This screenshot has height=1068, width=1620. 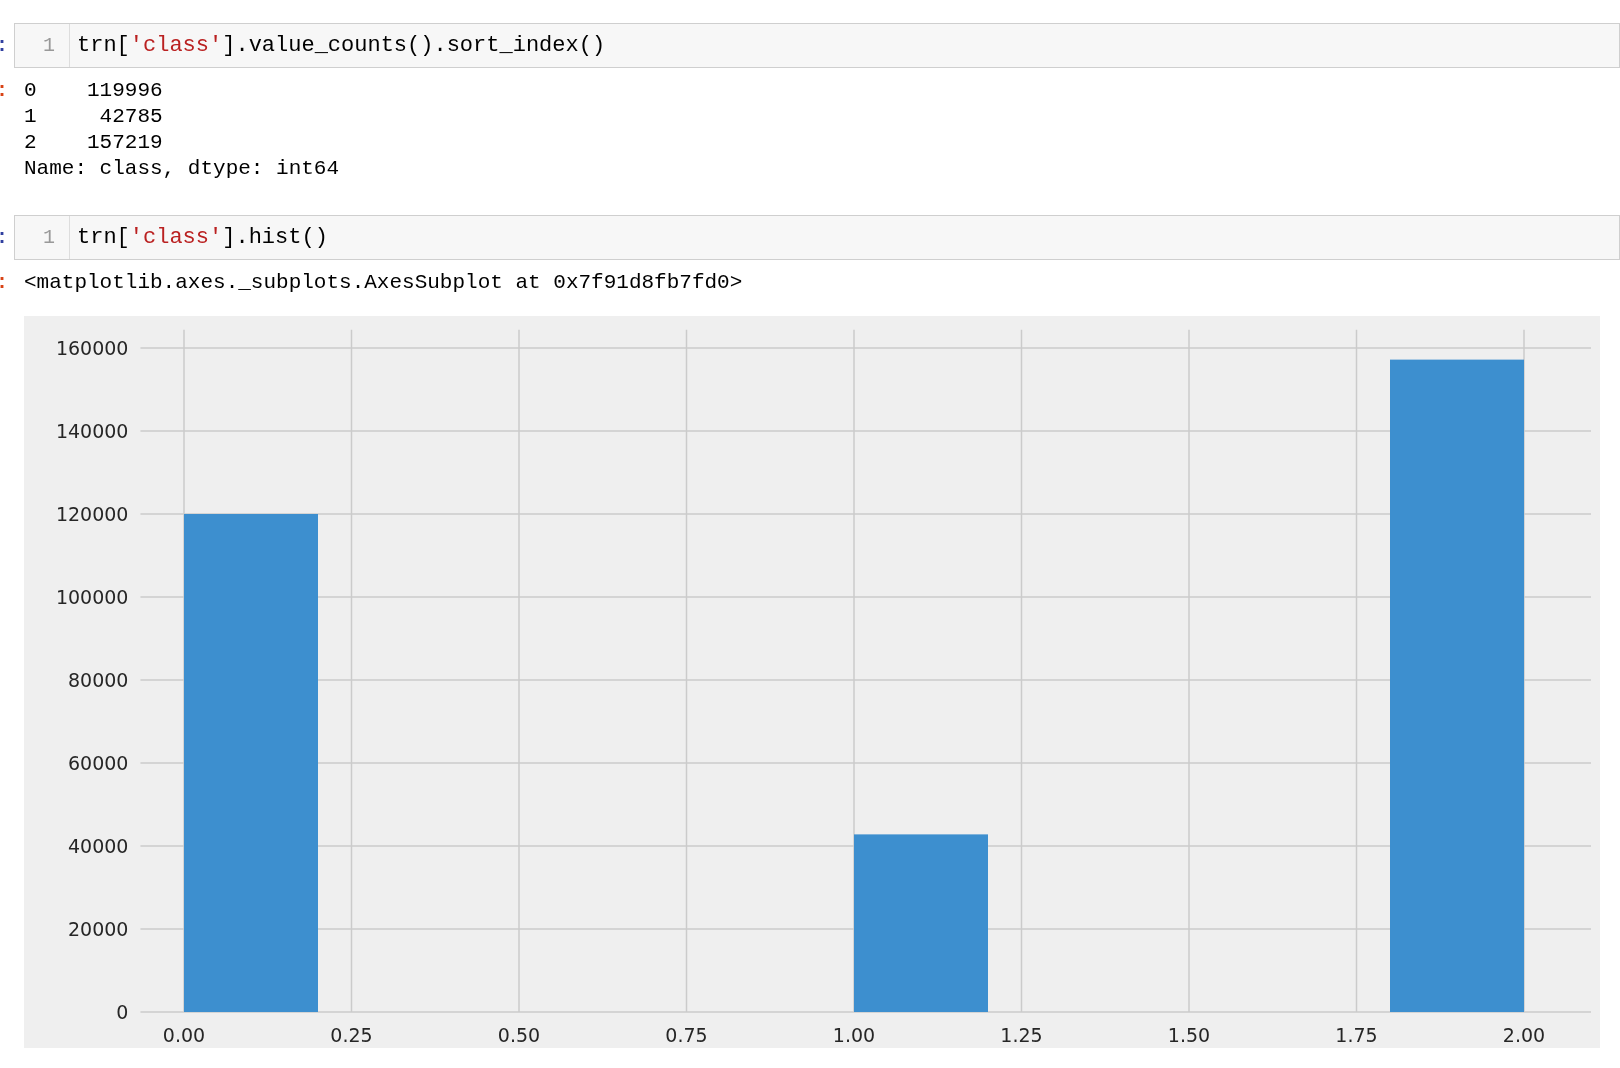 I want to click on output-text: 0 119996, so click(x=94, y=91).